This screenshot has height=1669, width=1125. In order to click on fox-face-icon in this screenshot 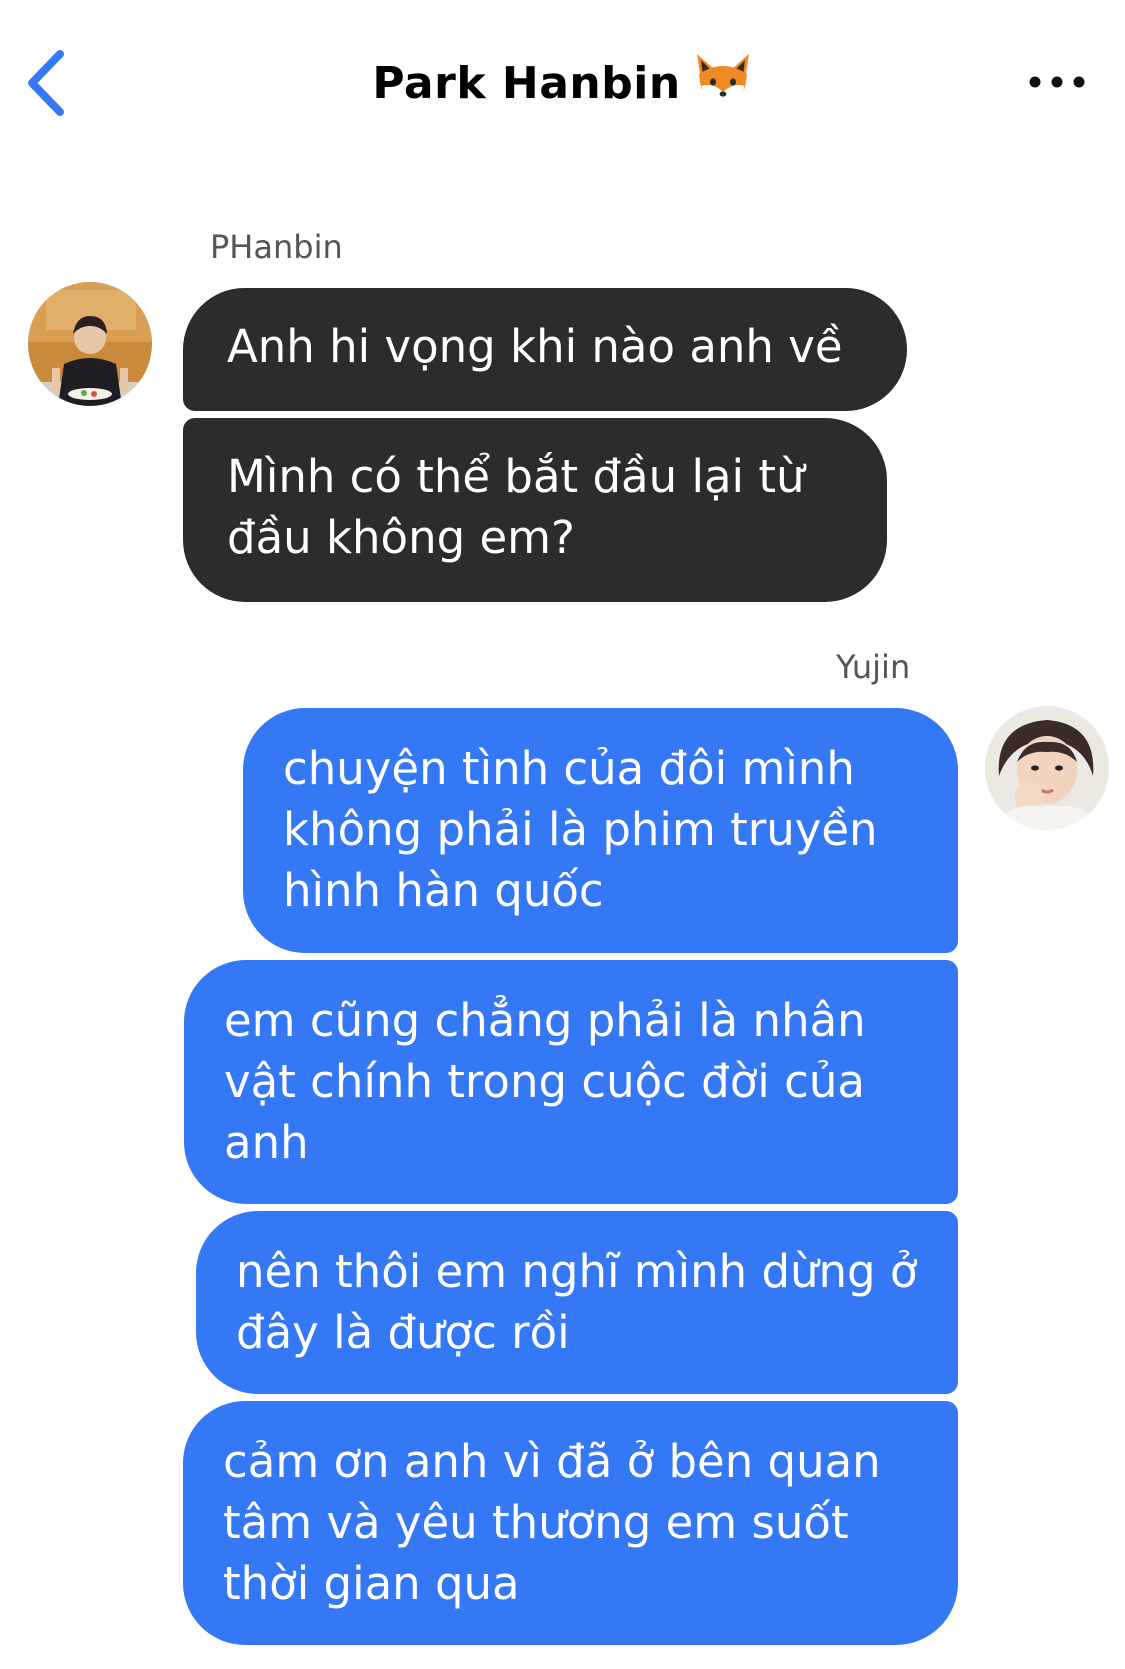, I will do `click(723, 80)`.